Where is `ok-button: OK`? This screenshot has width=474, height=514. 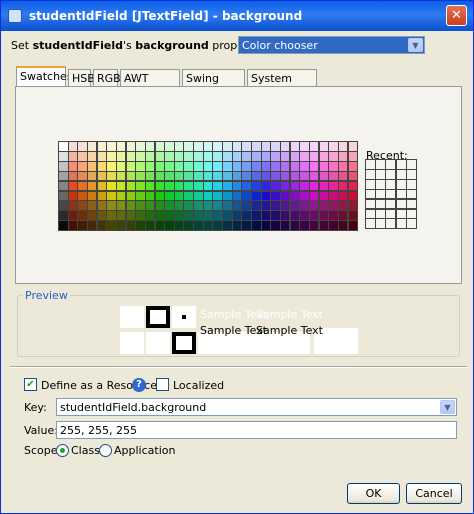
ok-button: OK is located at coordinates (373, 493).